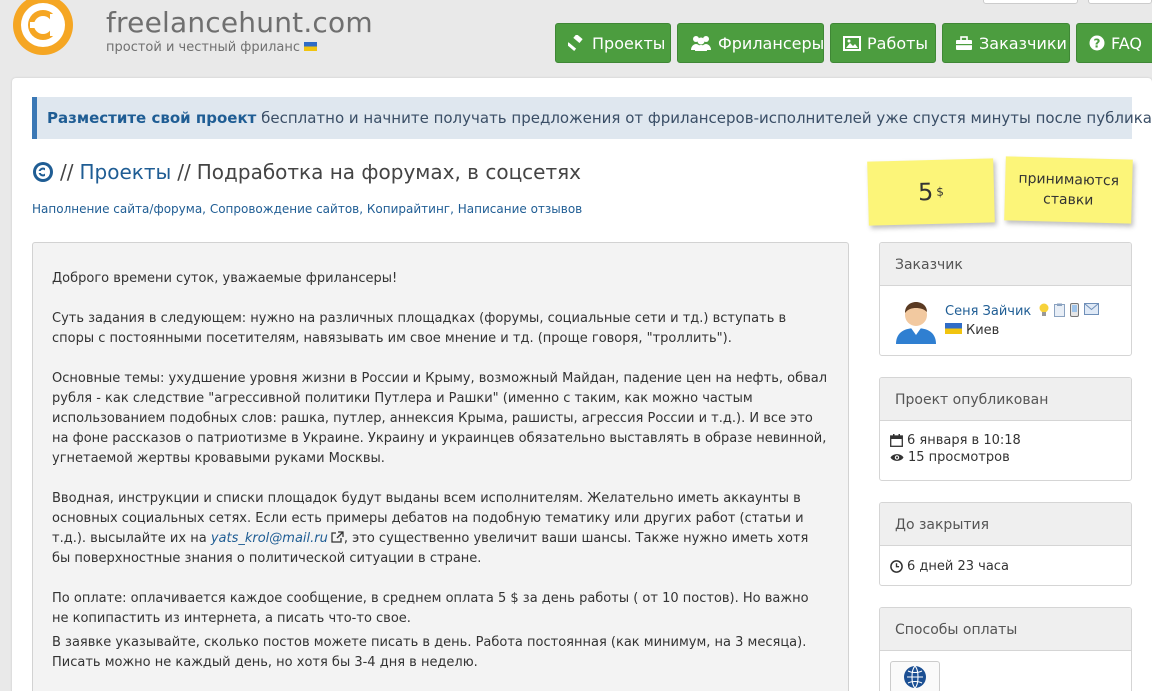 This screenshot has height=691, width=1152. Describe the element at coordinates (1005, 299) in the screenshot. I see `client-panel: Заказчик Сеня Зайчик Киев` at that location.